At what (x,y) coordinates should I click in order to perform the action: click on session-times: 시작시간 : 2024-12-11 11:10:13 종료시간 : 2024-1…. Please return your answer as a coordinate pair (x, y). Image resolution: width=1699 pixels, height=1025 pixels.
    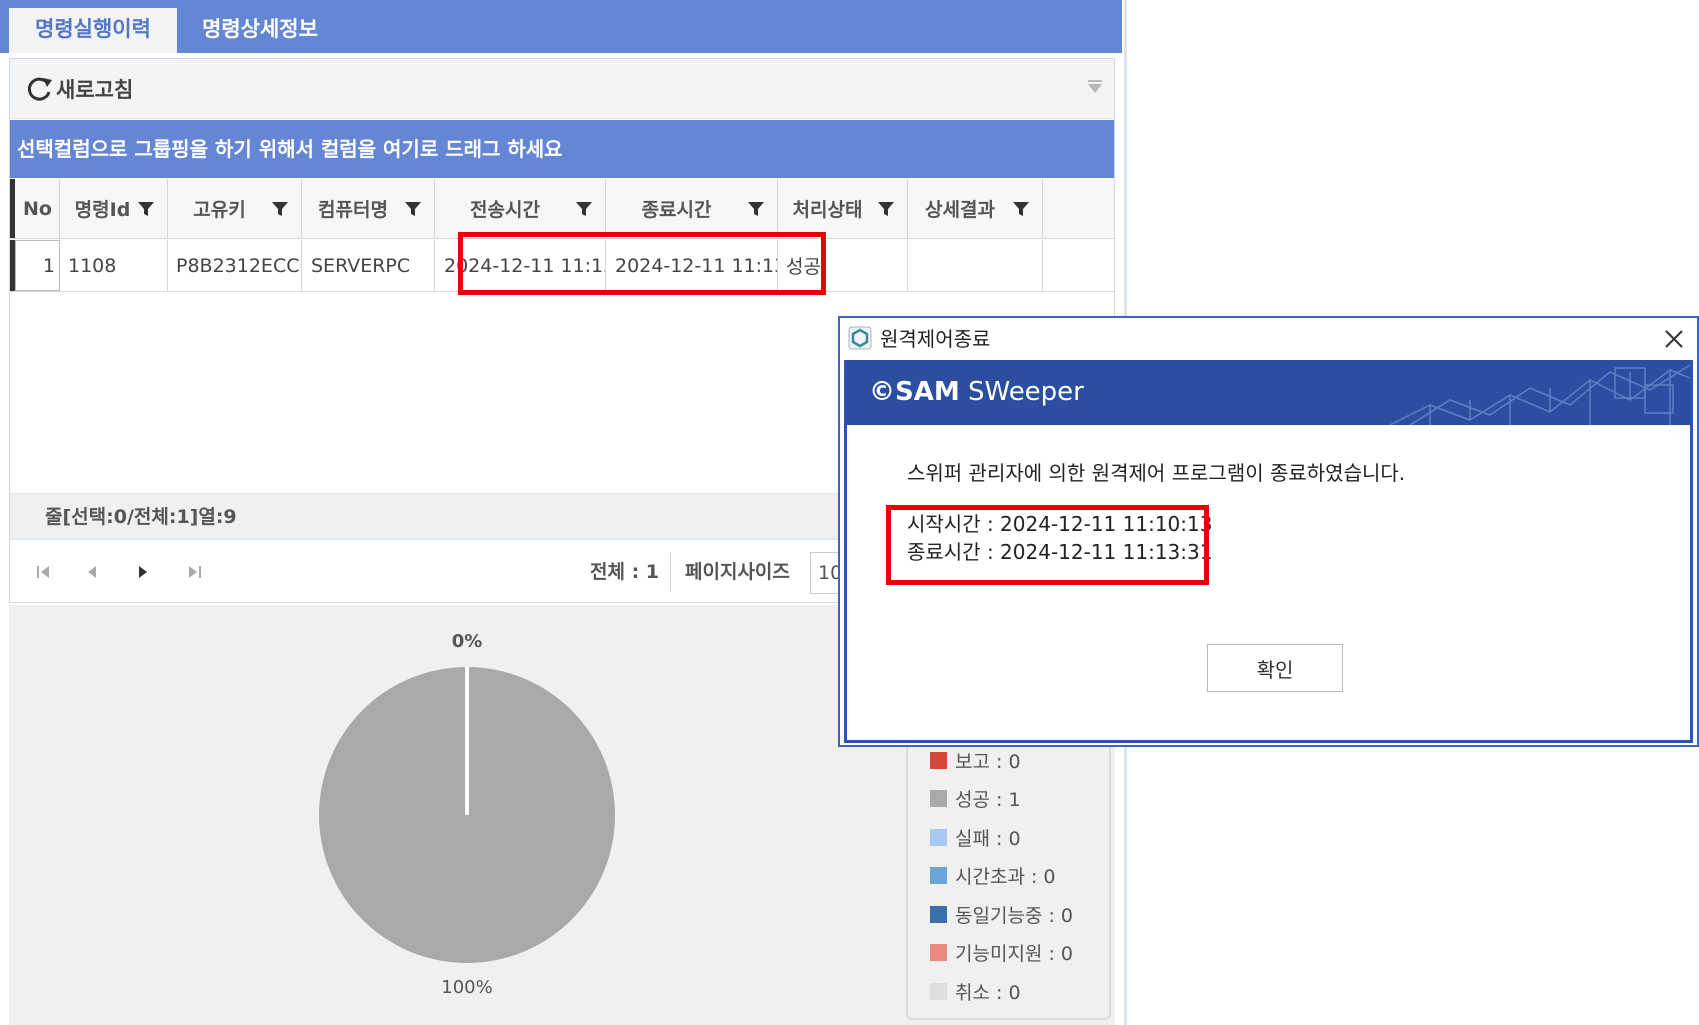
    Looking at the image, I should click on (1059, 538).